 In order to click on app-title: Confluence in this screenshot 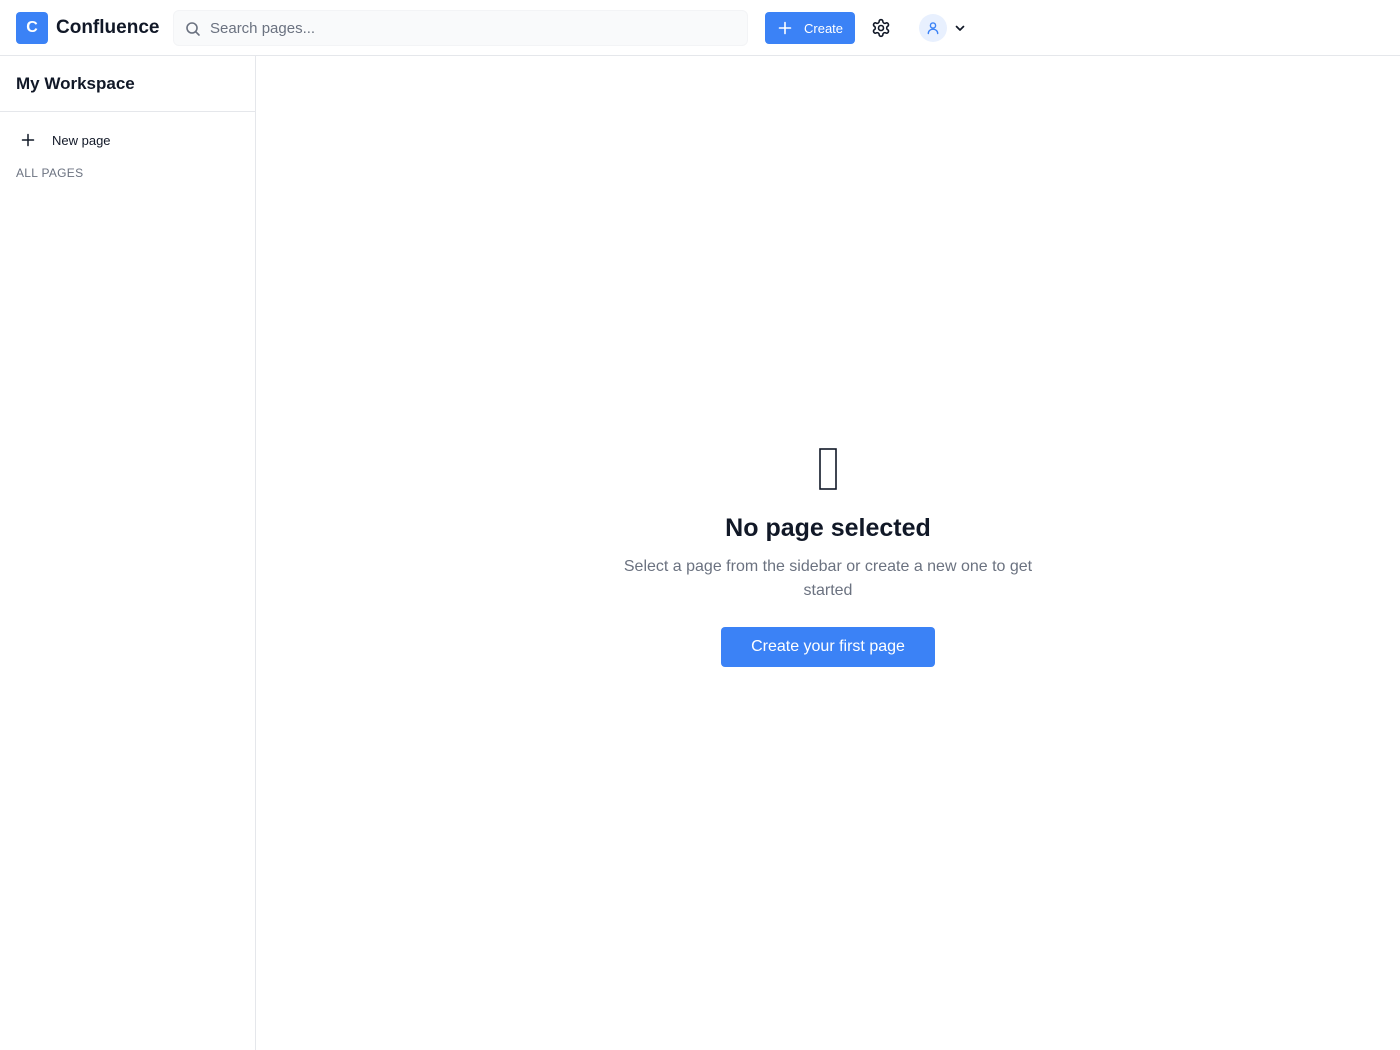, I will do `click(107, 28)`.